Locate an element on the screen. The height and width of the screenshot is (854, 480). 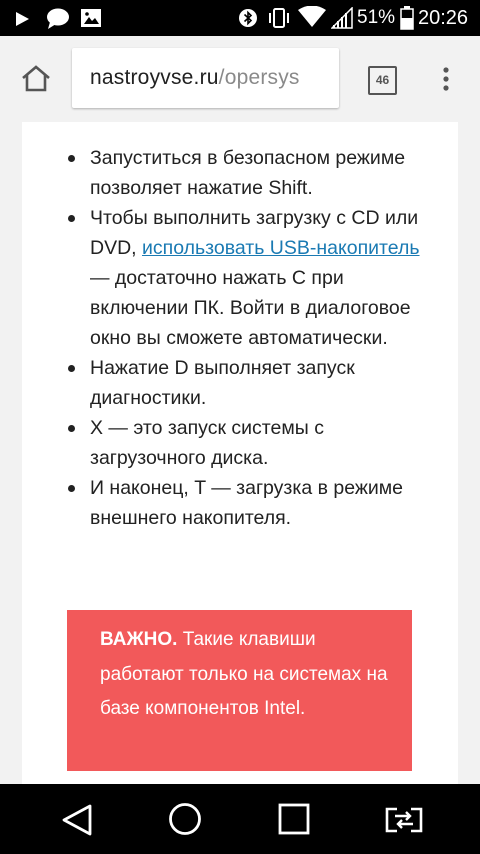
browser-toolbar: nastroyvse.ru/opersys 46 is located at coordinates (240, 97).